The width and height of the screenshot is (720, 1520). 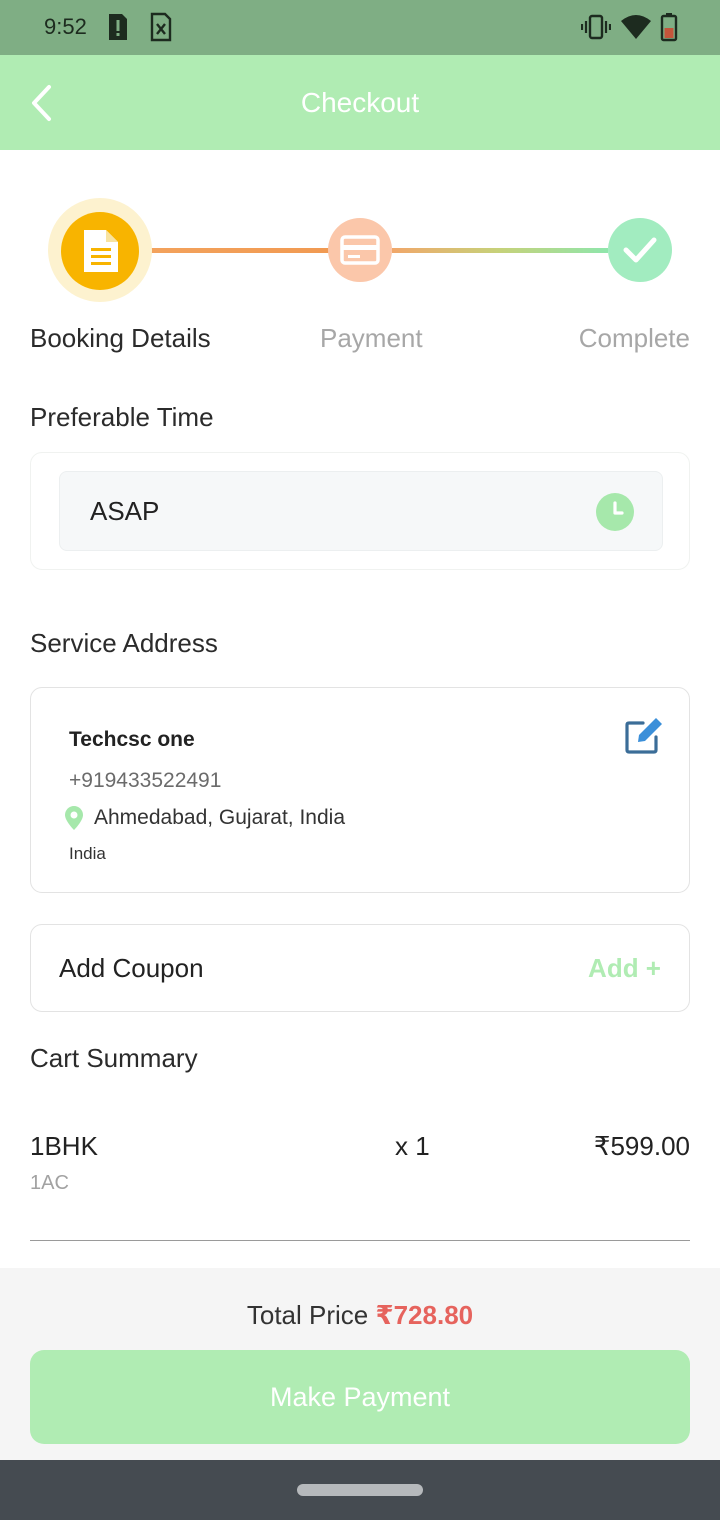 I want to click on total-row: Total Price ₹728.80, so click(x=360, y=1315).